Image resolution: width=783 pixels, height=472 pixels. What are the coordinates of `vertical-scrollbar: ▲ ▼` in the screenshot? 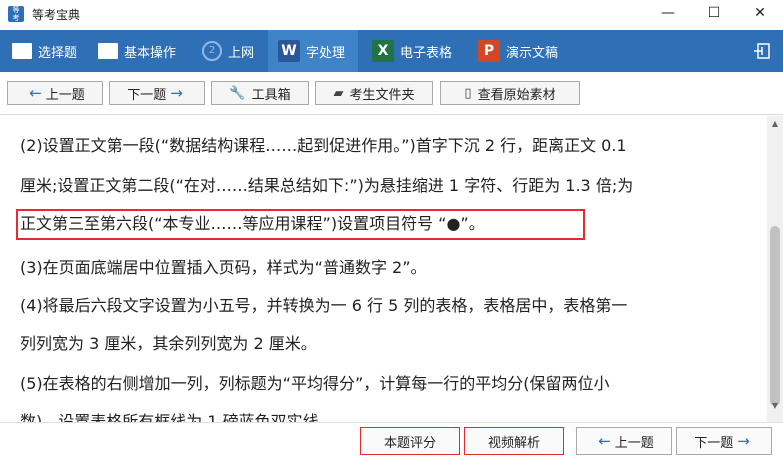 It's located at (775, 269).